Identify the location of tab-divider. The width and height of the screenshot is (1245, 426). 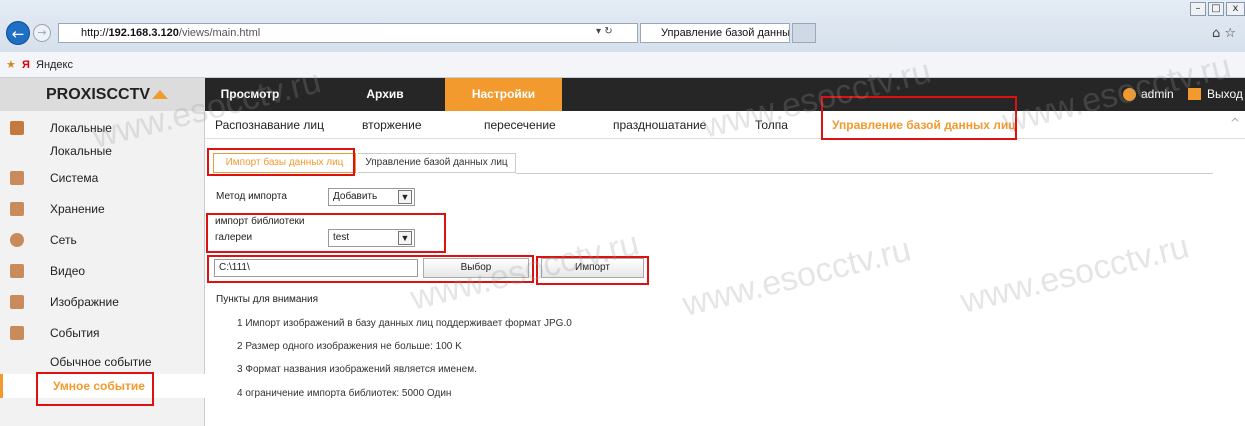
(864, 173).